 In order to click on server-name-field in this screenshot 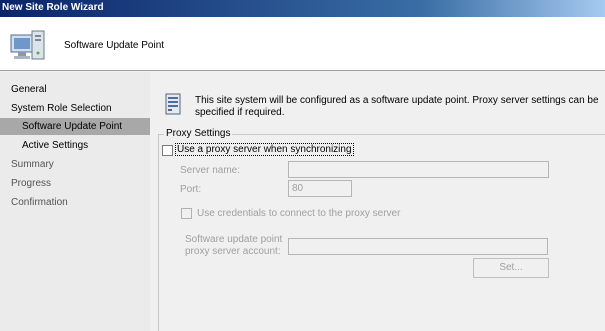, I will do `click(418, 169)`.